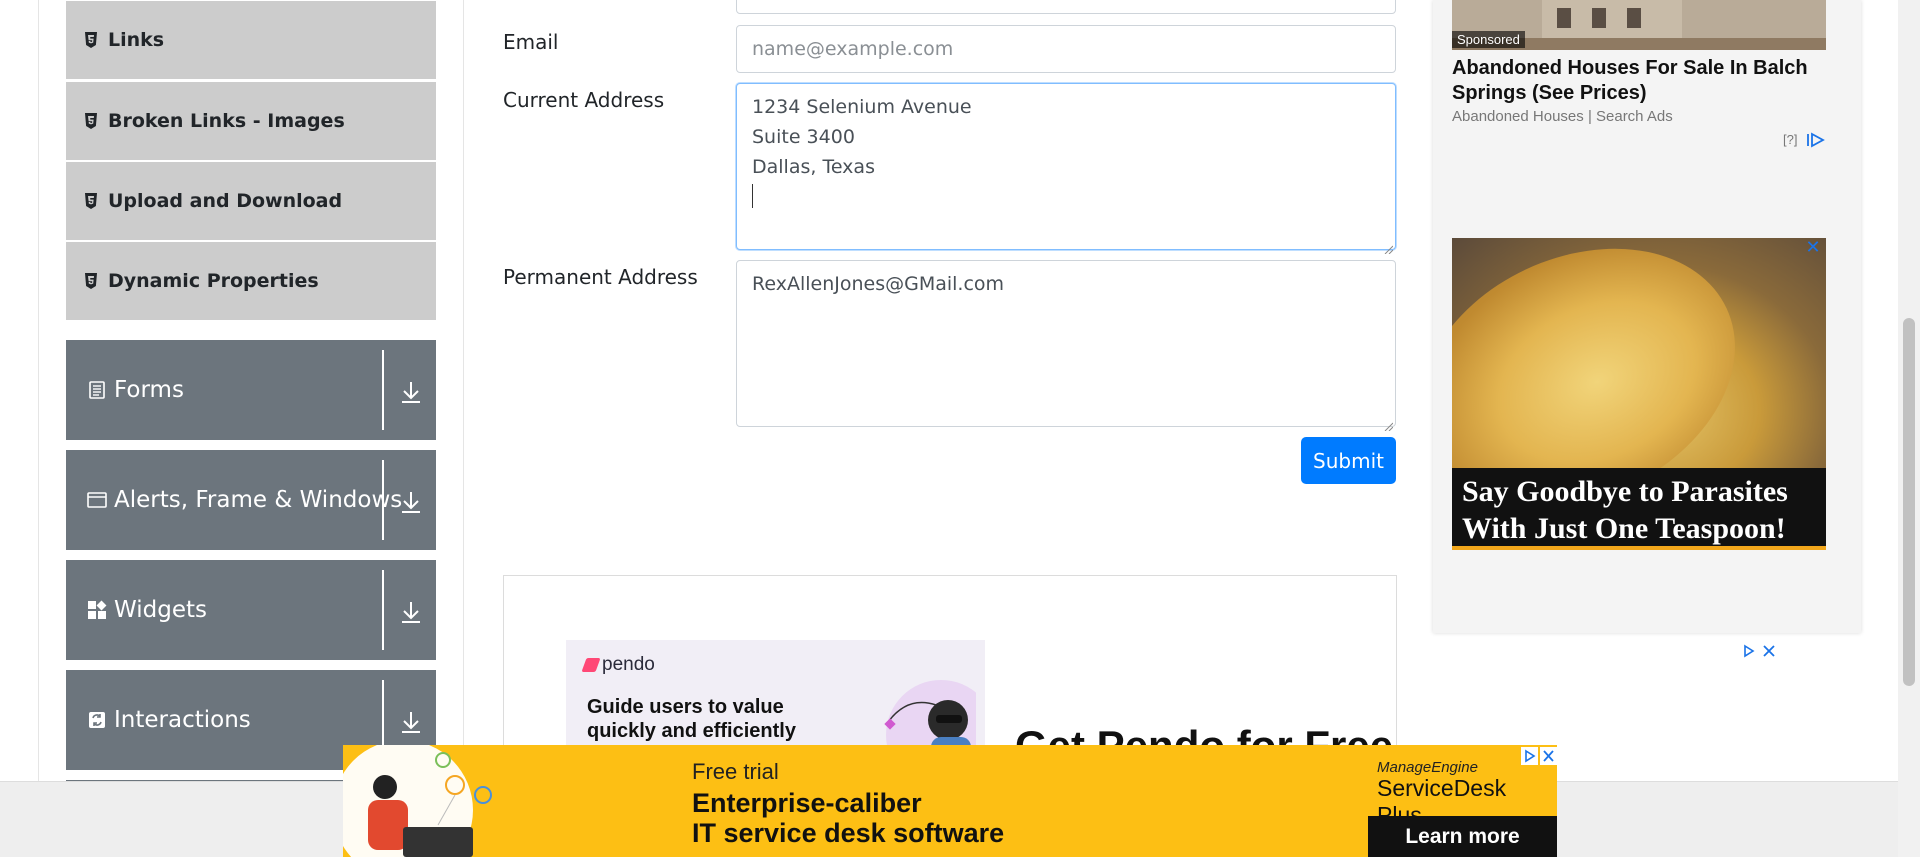 The image size is (1920, 857). I want to click on scrollbar, so click(1909, 428).